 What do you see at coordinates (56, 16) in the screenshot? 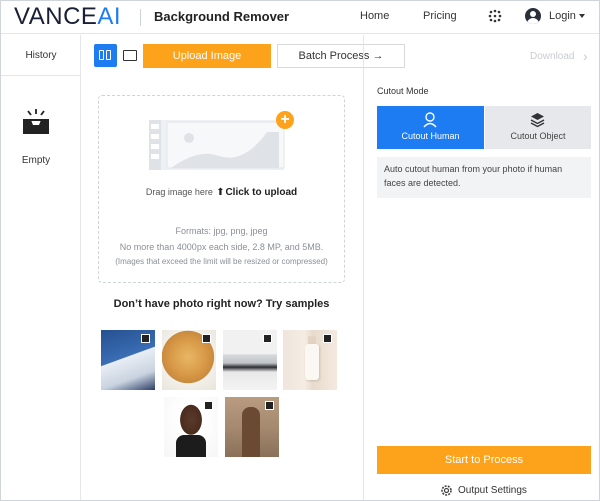
I see `logo-text-main: VANCE` at bounding box center [56, 16].